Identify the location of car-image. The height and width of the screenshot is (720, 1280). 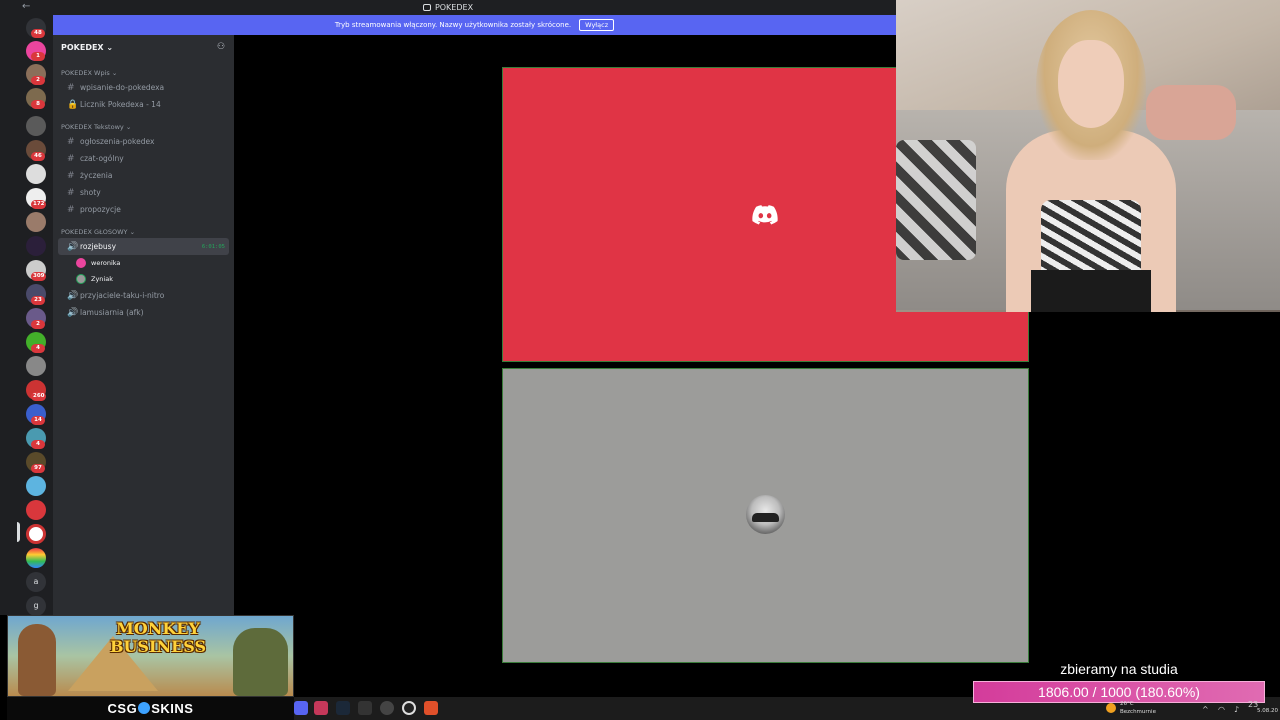
(765, 517).